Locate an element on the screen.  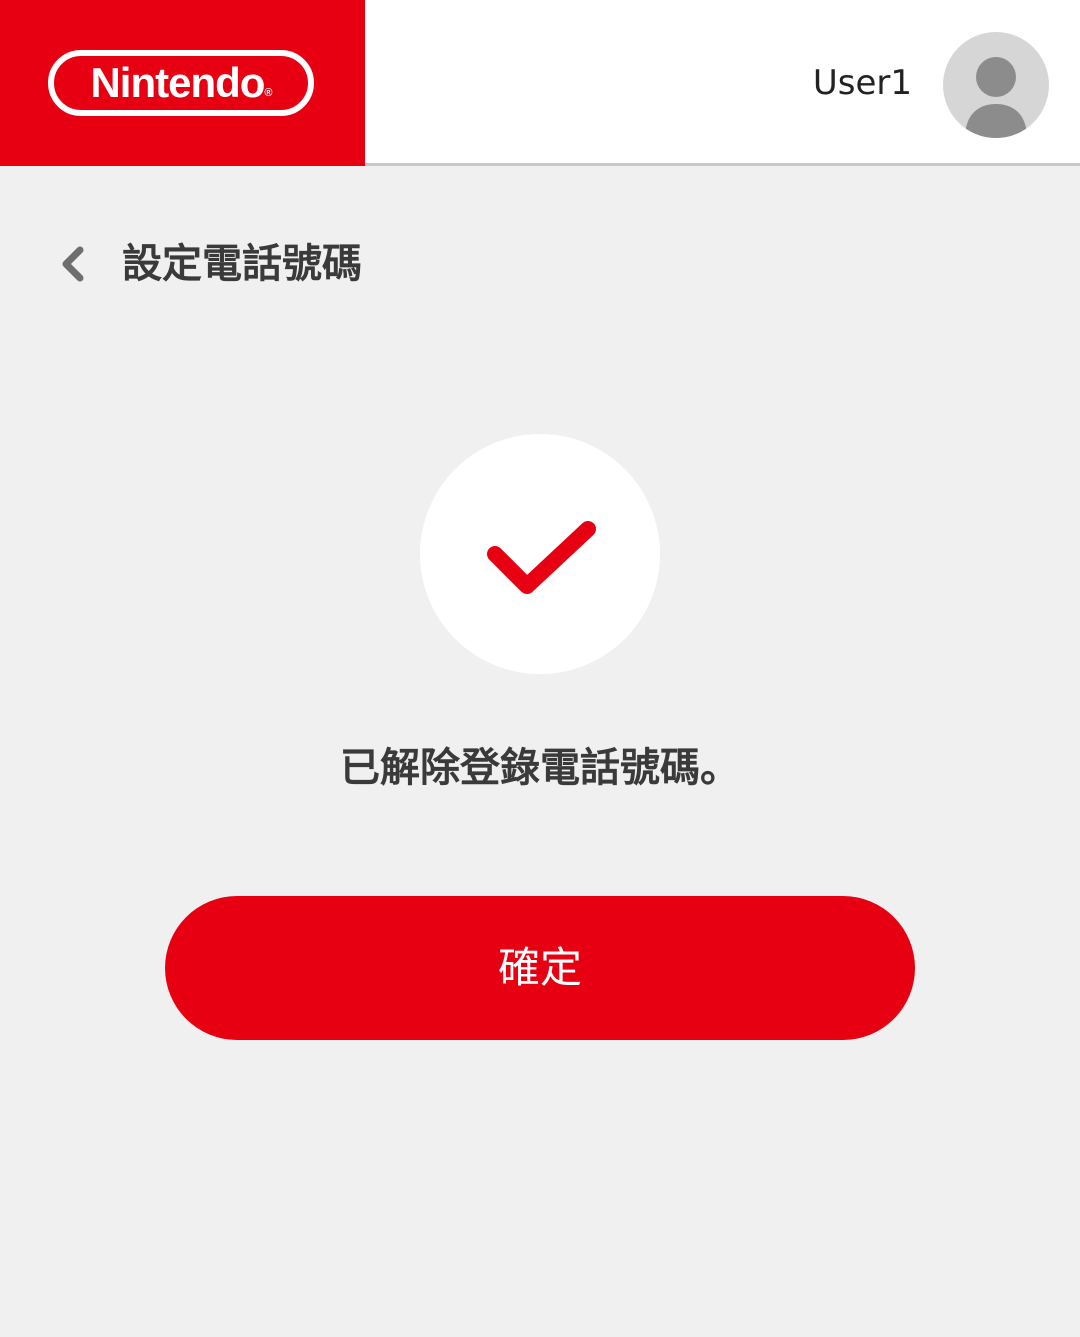
success-indicator is located at coordinates (540, 554).